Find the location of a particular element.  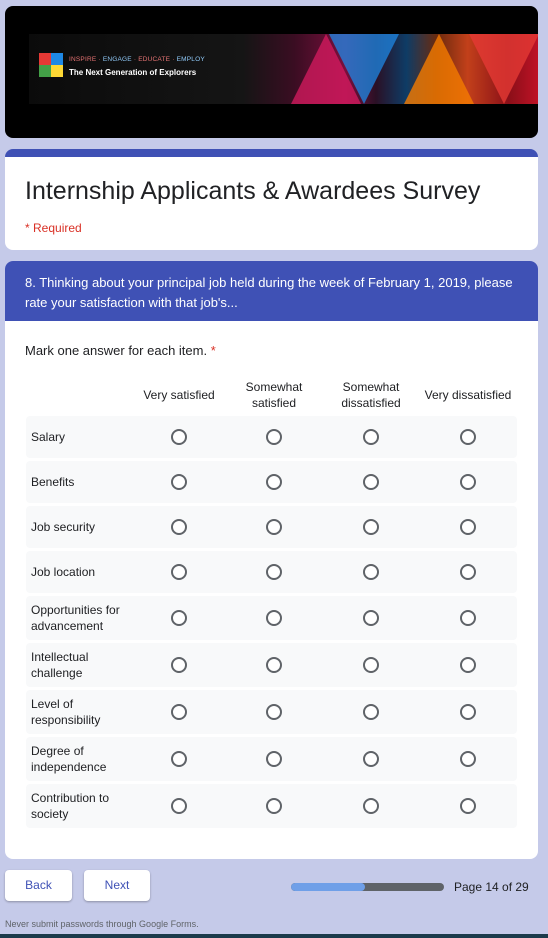

back-button: Back is located at coordinates (38, 885).